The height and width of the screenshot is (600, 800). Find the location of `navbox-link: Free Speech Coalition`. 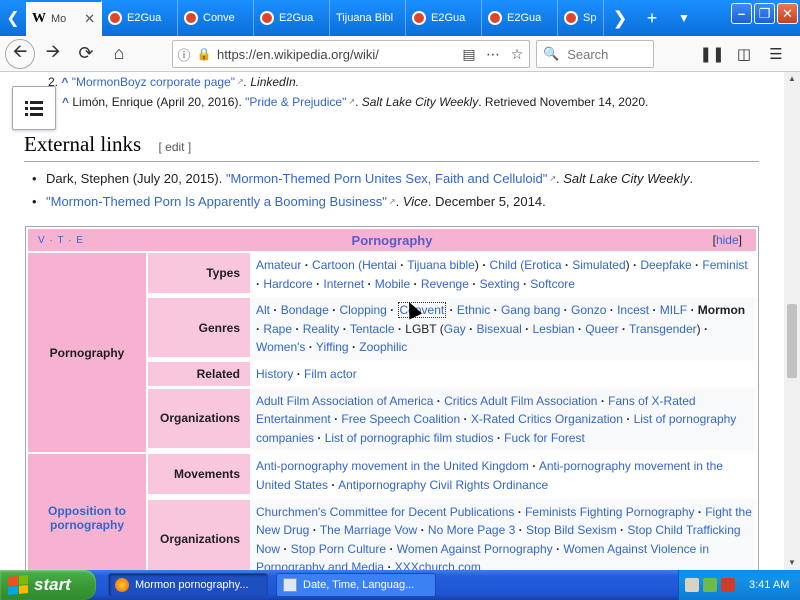

navbox-link: Free Speech Coalition is located at coordinates (400, 419).